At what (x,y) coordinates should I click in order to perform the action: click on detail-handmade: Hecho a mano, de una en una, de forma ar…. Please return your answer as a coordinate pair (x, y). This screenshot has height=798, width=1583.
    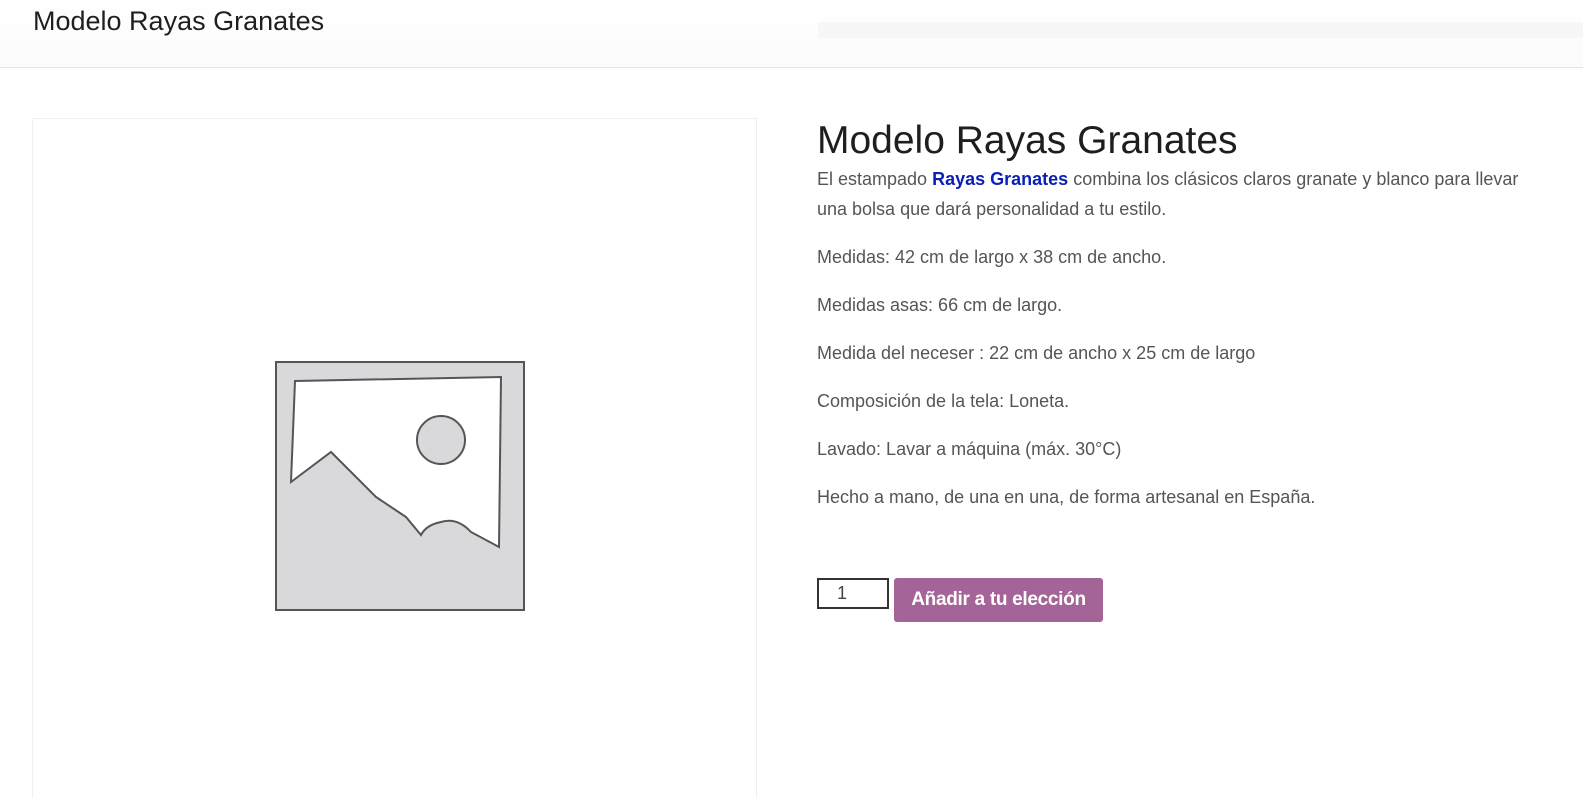
    Looking at the image, I should click on (1066, 497).